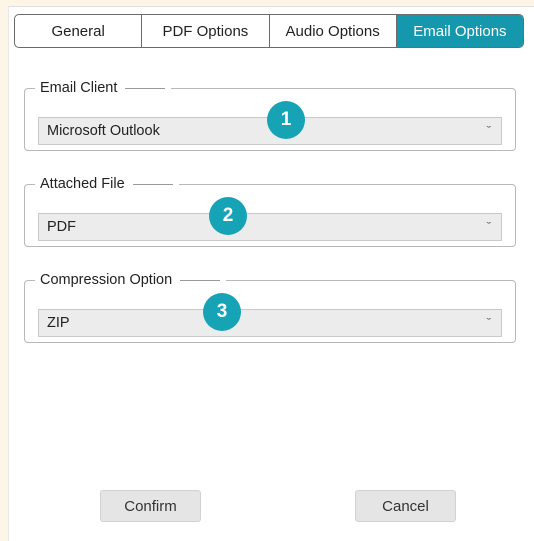 The height and width of the screenshot is (541, 534). Describe the element at coordinates (228, 216) in the screenshot. I see `step-badge-2: 2` at that location.